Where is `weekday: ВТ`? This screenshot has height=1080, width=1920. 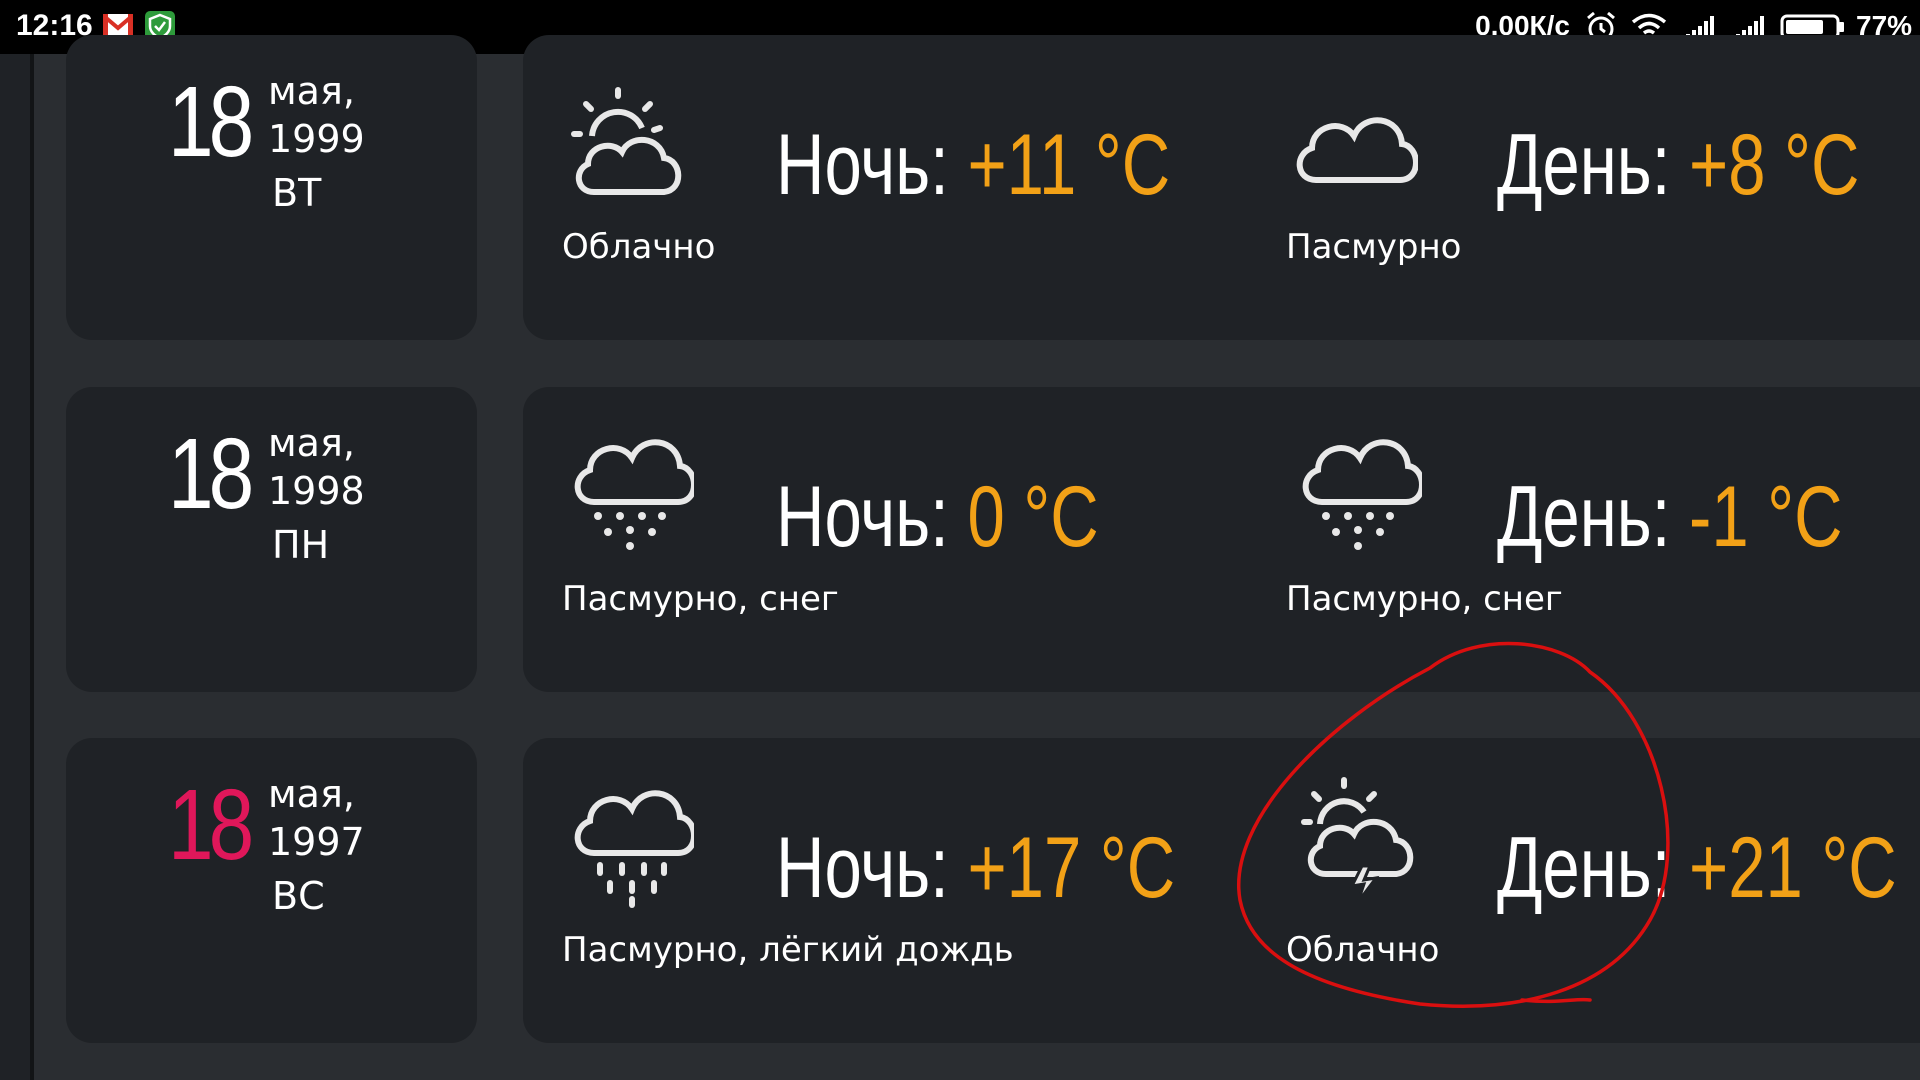
weekday: ВТ is located at coordinates (297, 193).